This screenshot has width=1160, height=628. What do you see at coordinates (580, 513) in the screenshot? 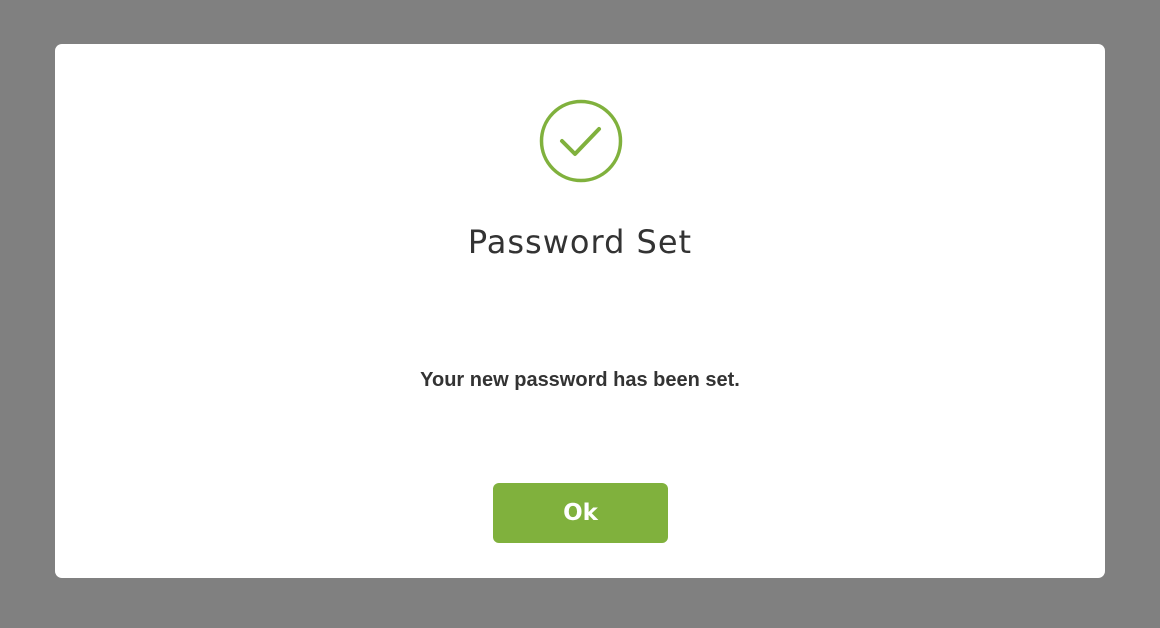
I see `ok-button: Ok` at bounding box center [580, 513].